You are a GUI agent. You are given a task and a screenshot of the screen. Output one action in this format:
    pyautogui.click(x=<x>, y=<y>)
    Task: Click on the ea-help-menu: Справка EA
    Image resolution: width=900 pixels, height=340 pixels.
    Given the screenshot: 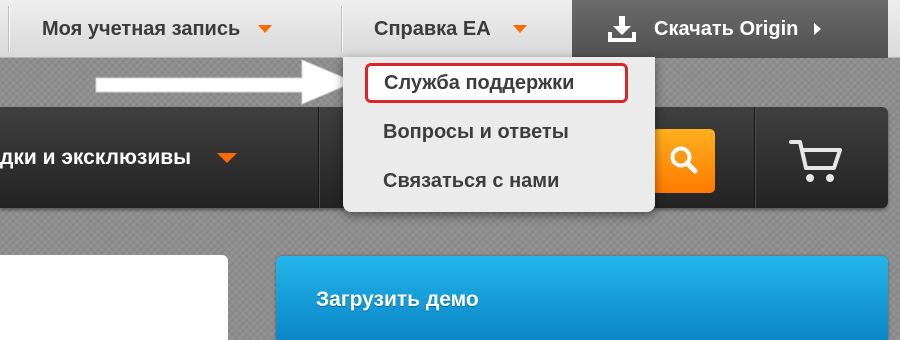 What is the action you would take?
    pyautogui.click(x=450, y=29)
    